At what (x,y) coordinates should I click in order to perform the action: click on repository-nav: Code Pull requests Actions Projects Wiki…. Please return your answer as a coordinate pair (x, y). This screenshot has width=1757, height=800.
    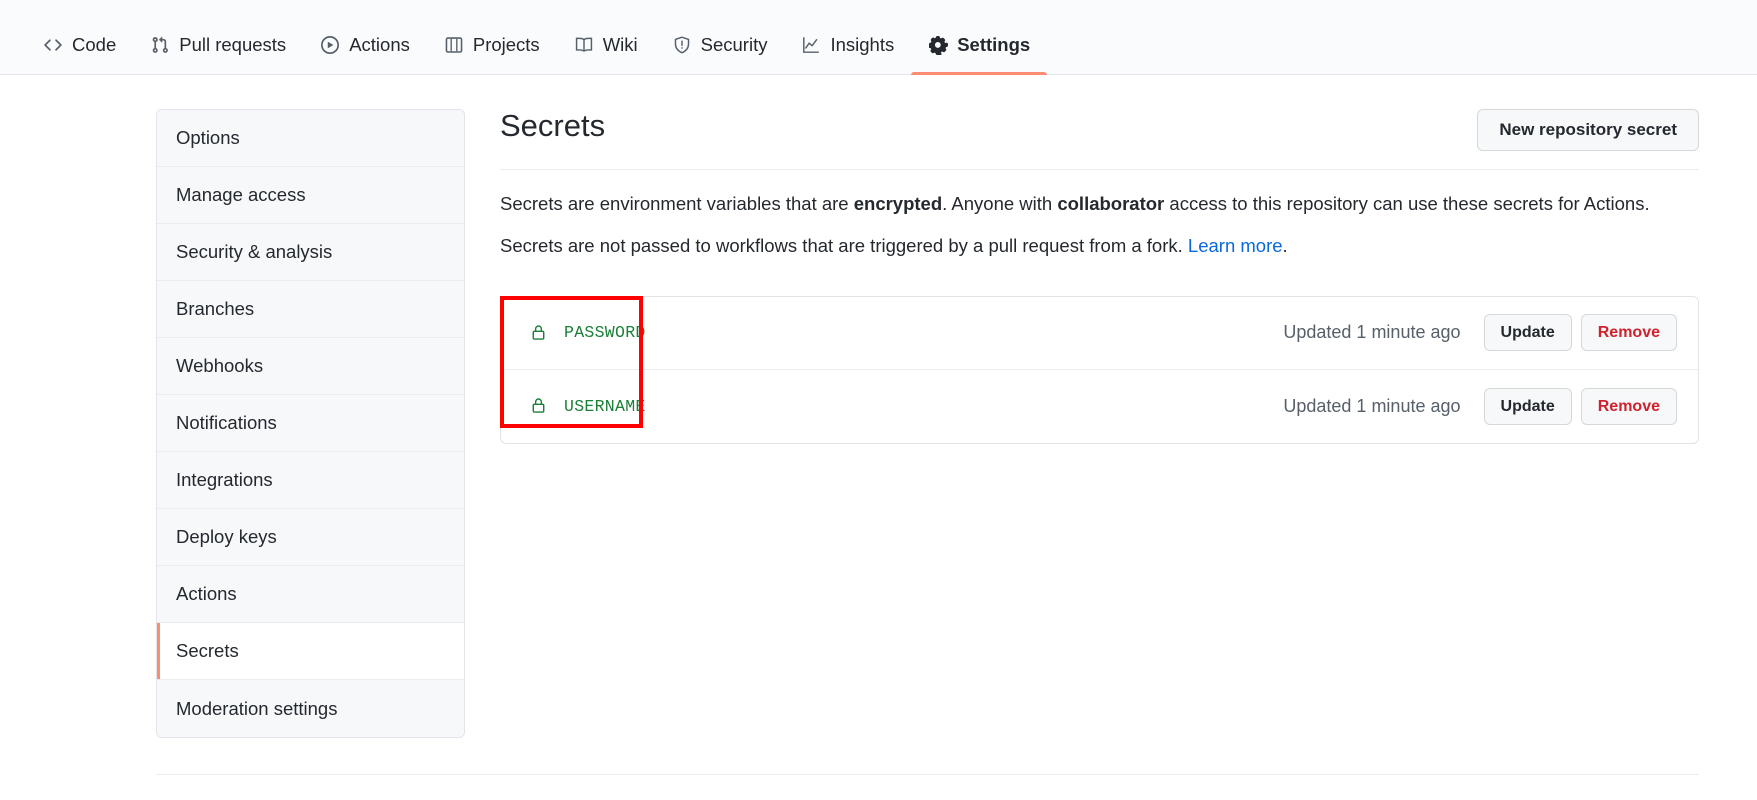
    Looking at the image, I should click on (878, 37).